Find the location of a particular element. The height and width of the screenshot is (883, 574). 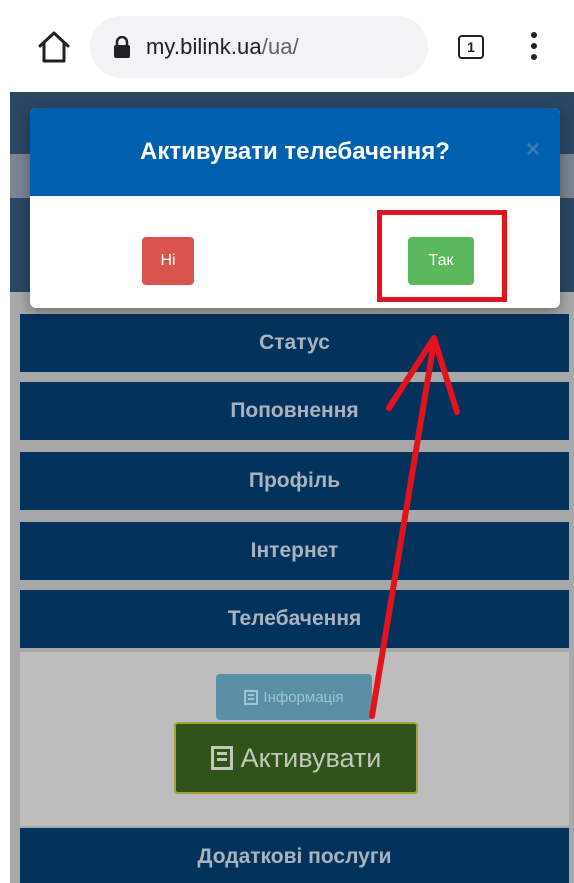

tab-switcher-icon: 1 is located at coordinates (471, 47).